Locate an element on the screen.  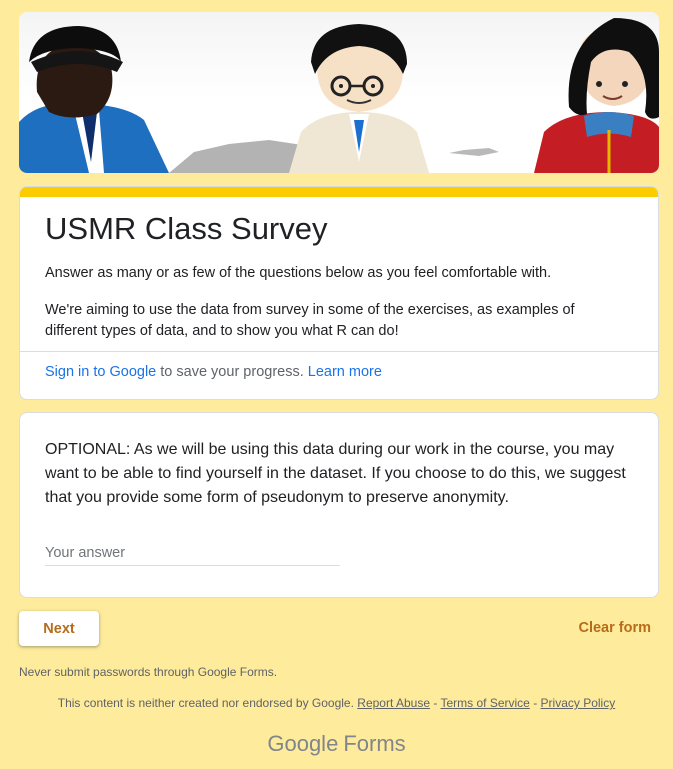
answer-input is located at coordinates (192, 553).